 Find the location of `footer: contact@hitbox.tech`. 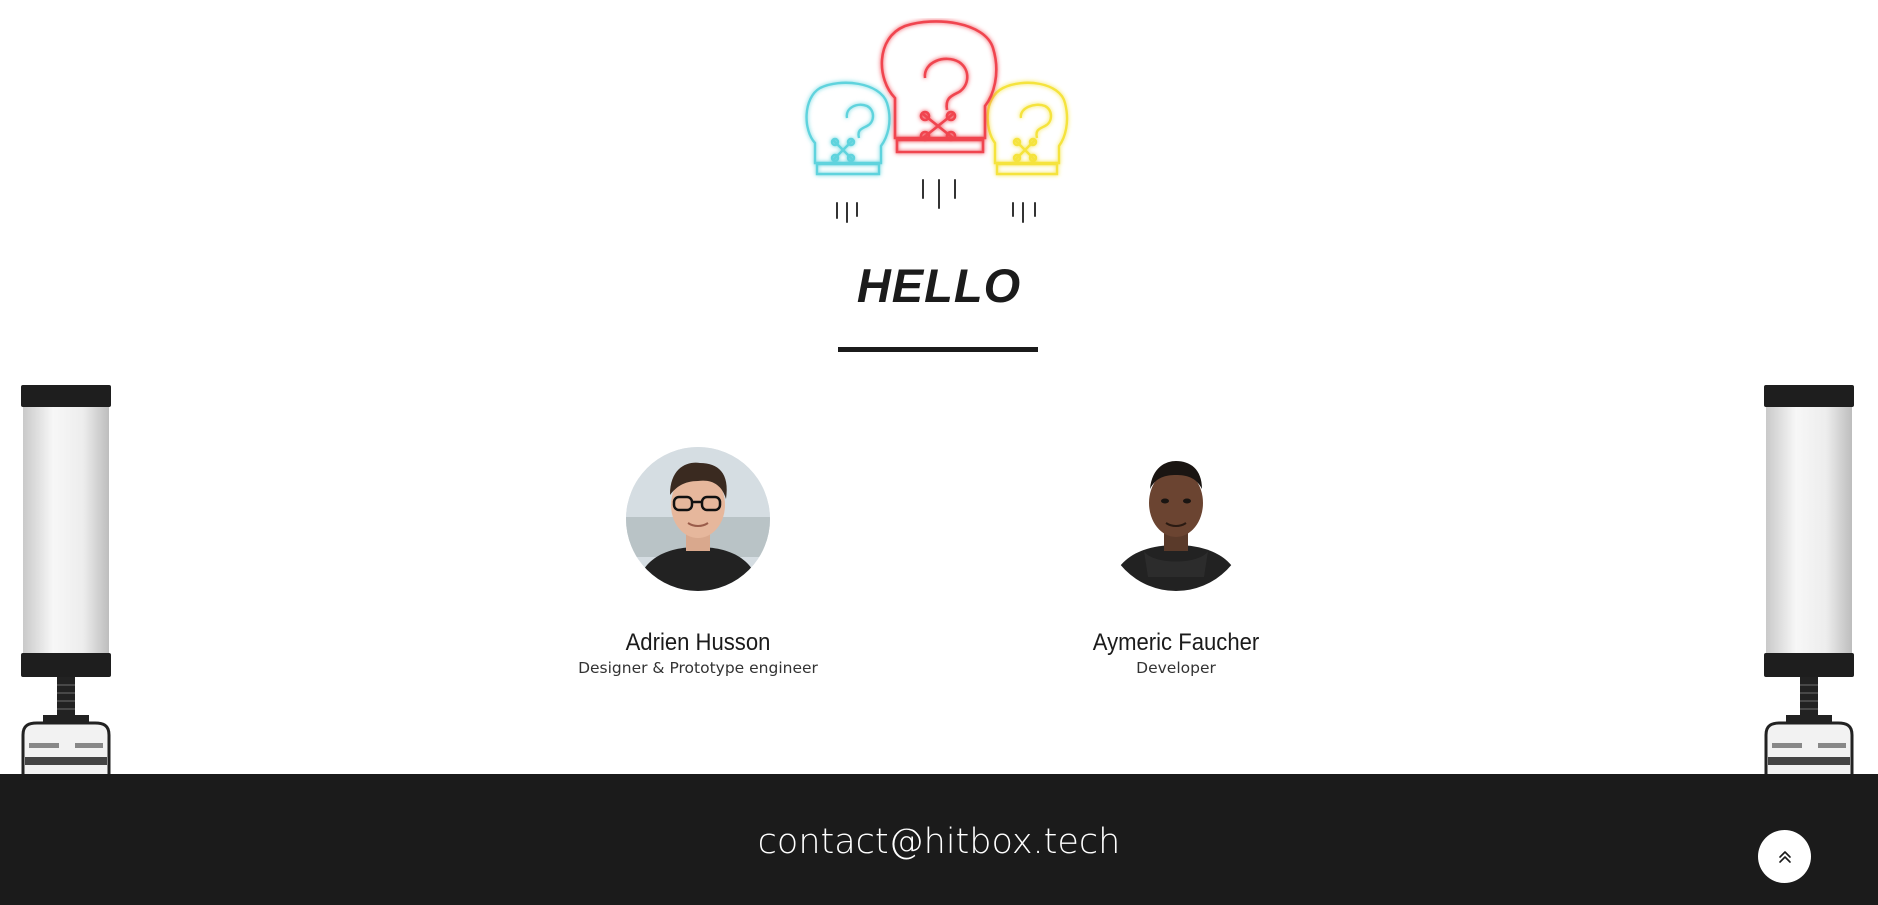

footer: contact@hitbox.tech is located at coordinates (939, 839).